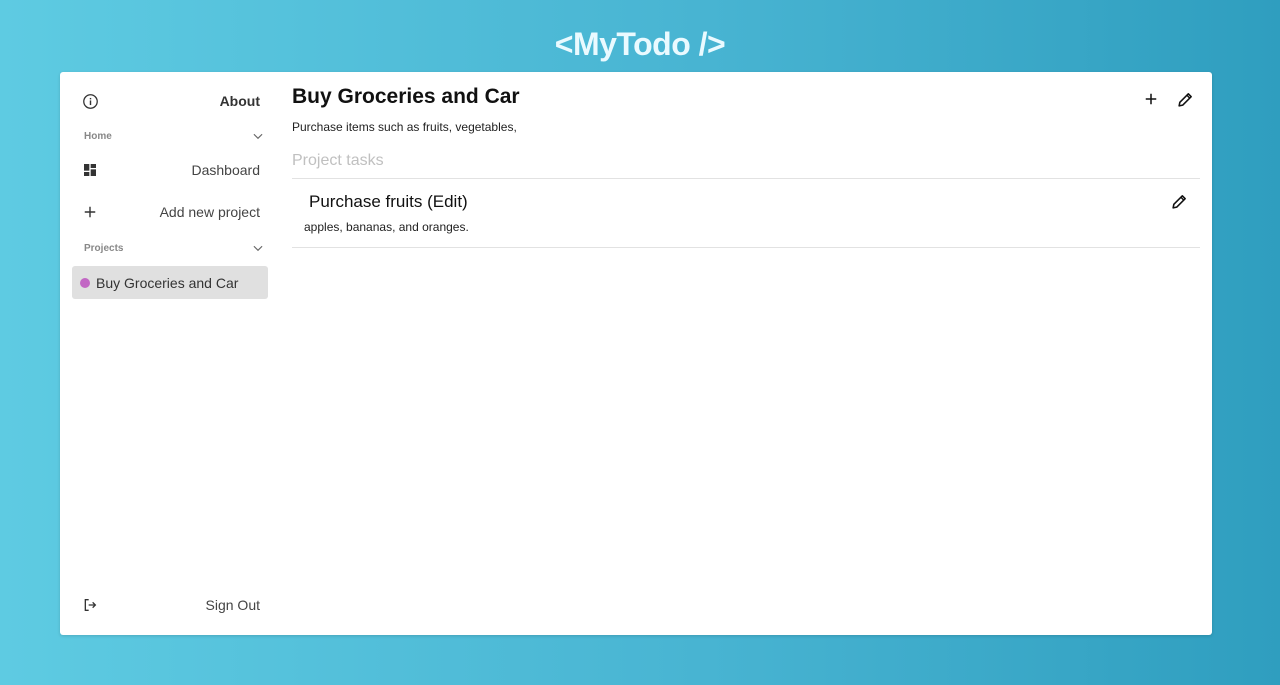 This screenshot has width=1280, height=685. What do you see at coordinates (640, 44) in the screenshot?
I see `app-logo: <MyTodo />` at bounding box center [640, 44].